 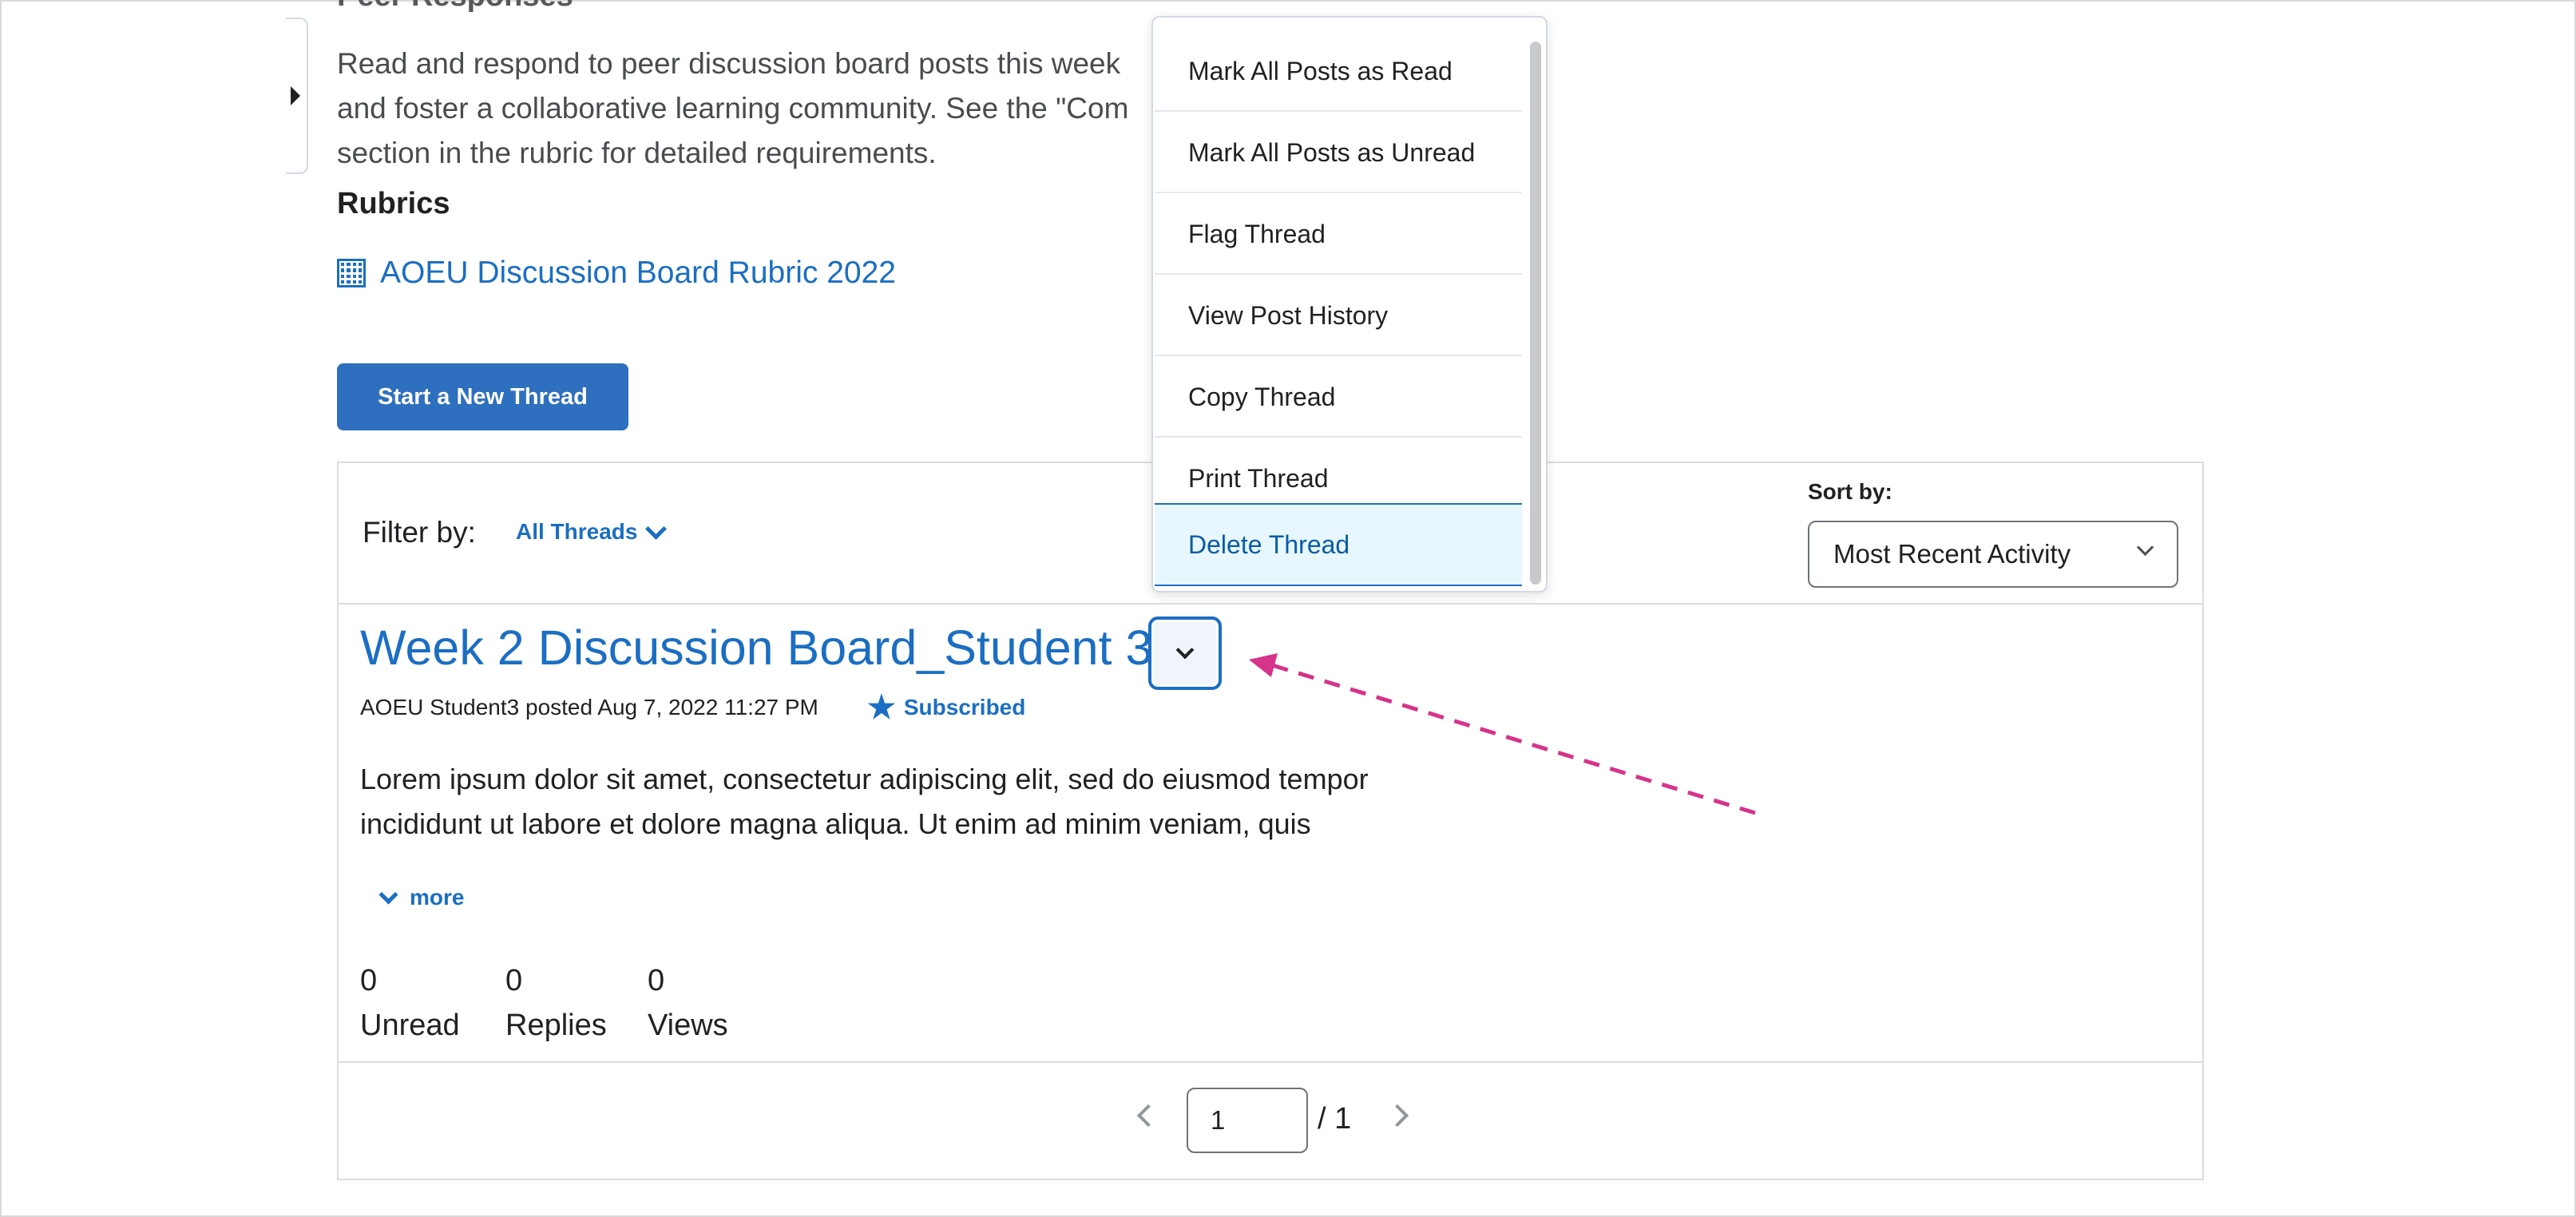 I want to click on stat-replies: 0 Replies, so click(x=556, y=1003).